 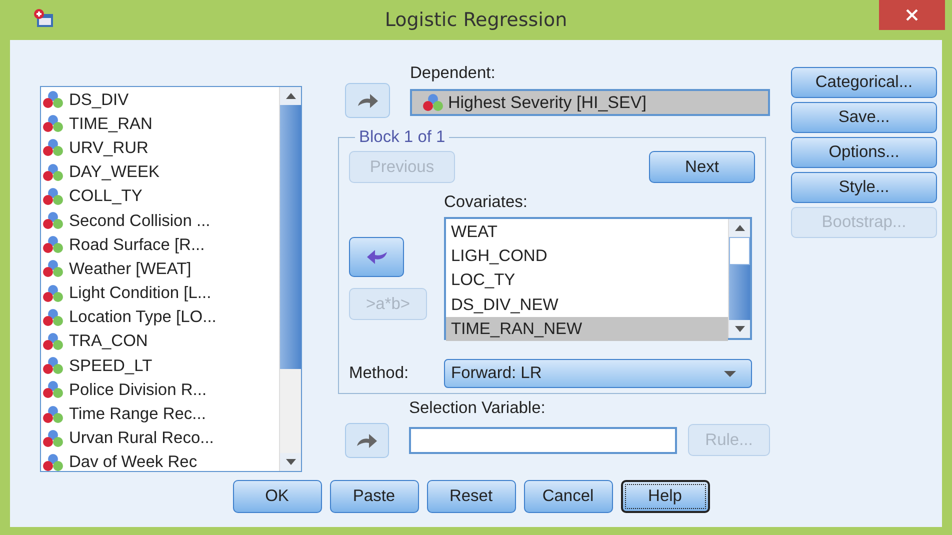 I want to click on close-button, so click(x=912, y=15).